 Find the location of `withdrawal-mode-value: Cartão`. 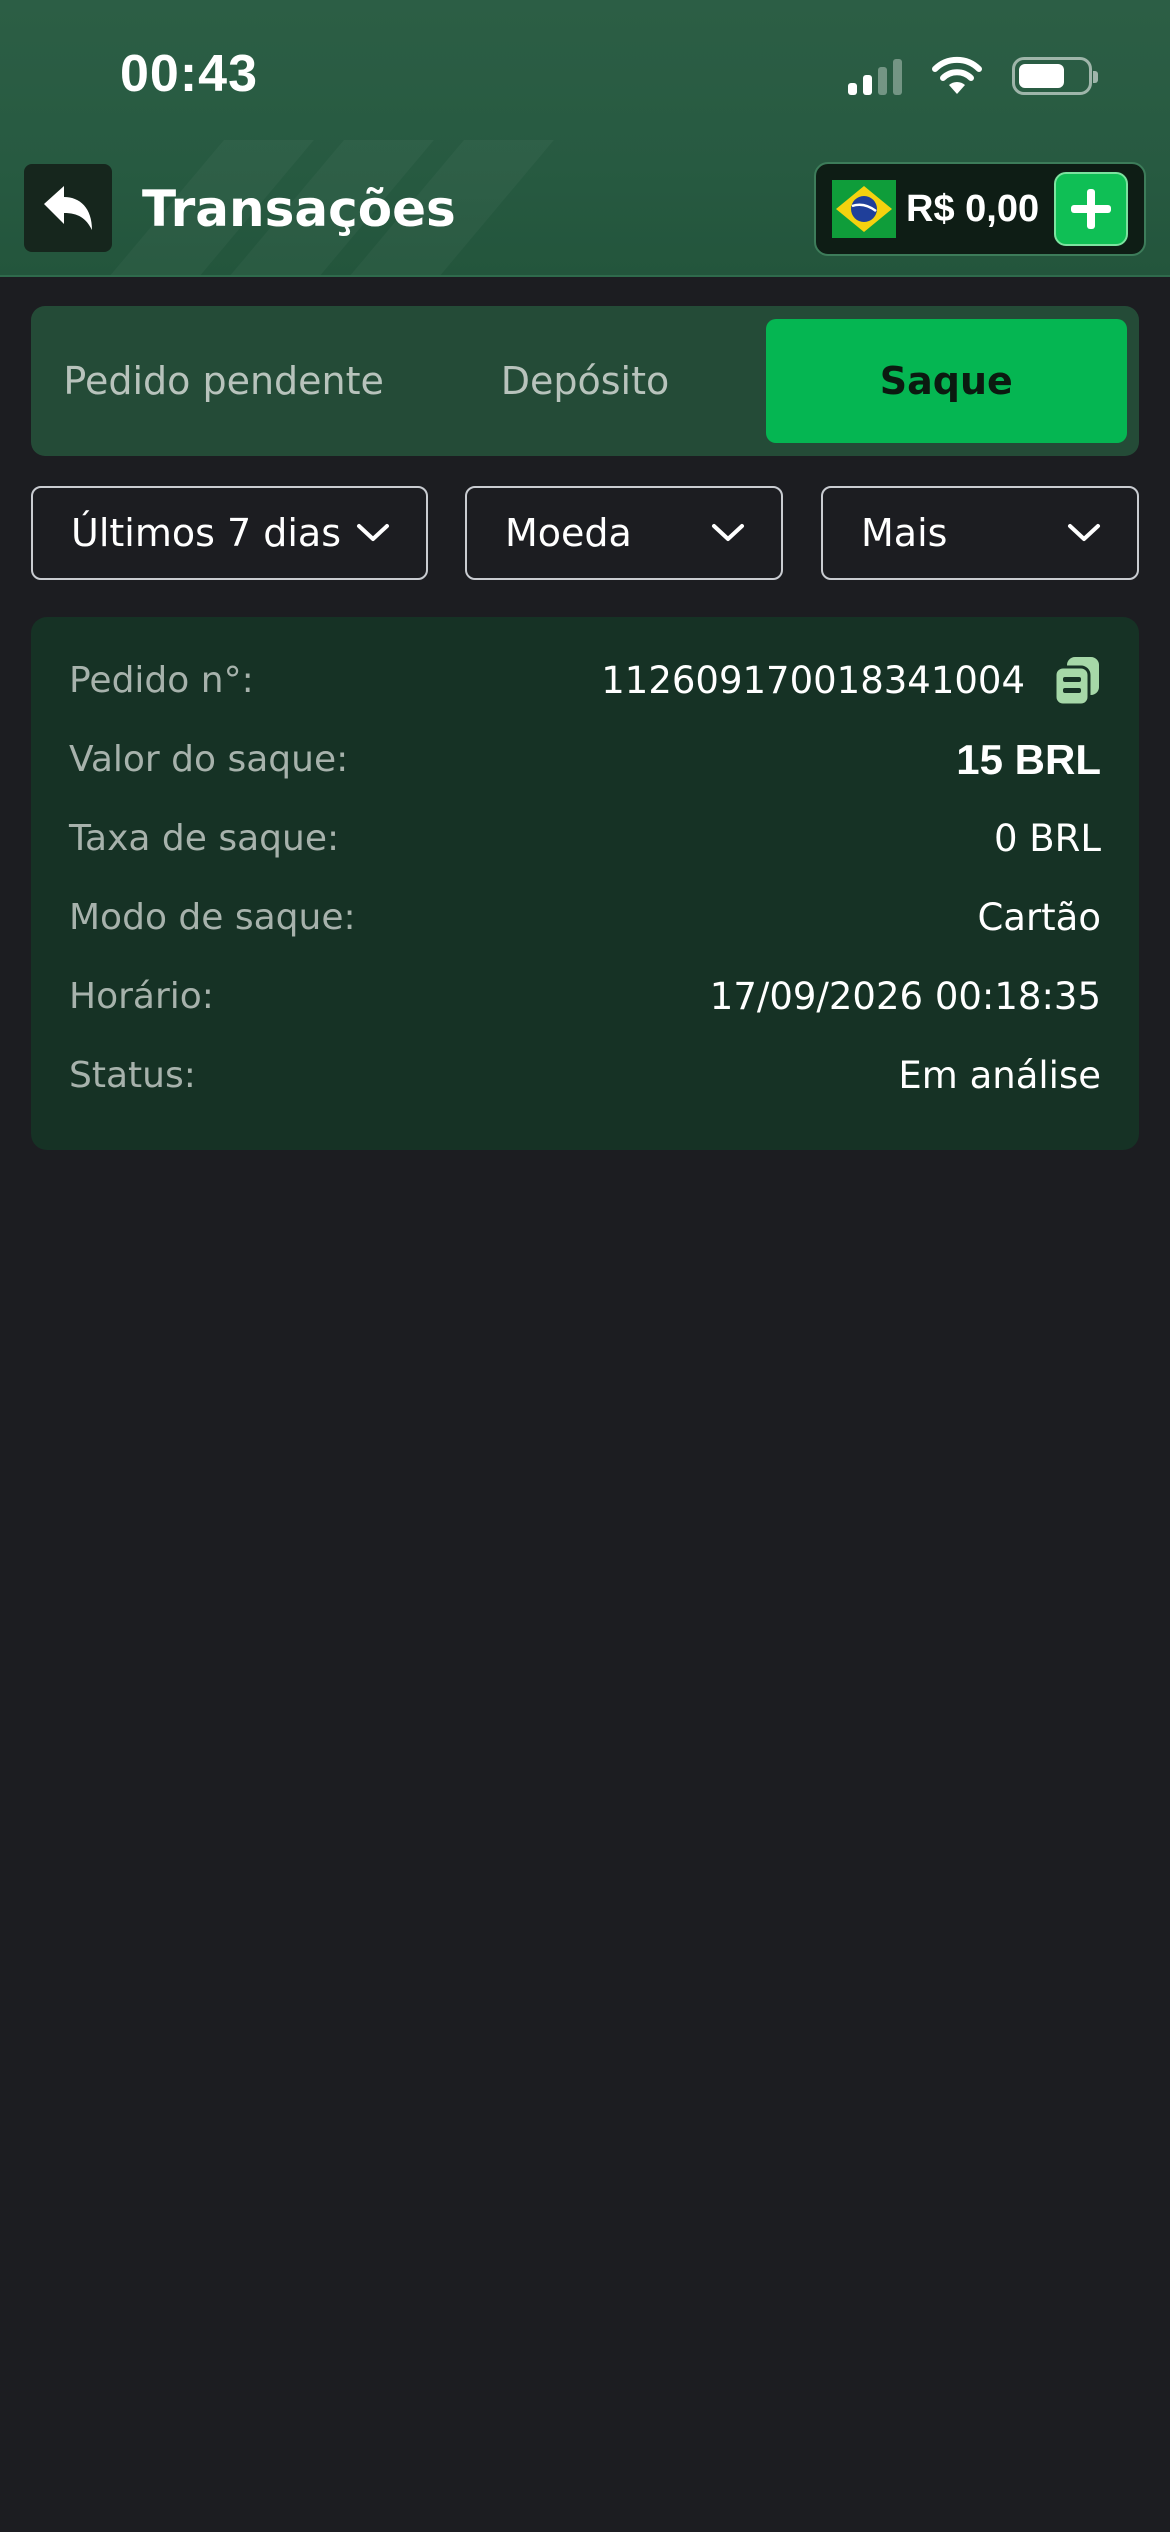

withdrawal-mode-value: Cartão is located at coordinates (1039, 917).